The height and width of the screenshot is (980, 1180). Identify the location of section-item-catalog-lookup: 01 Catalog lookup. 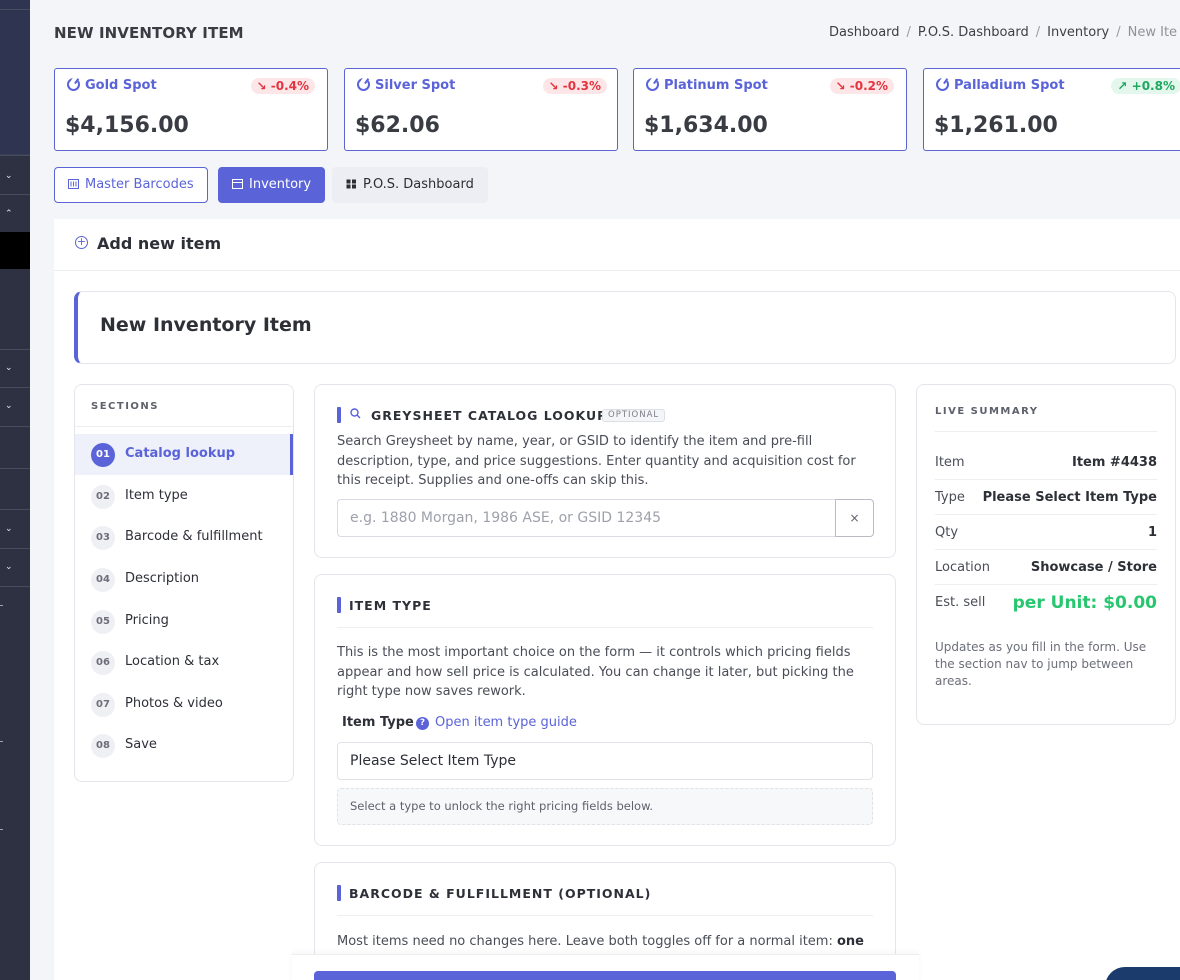
(184, 454).